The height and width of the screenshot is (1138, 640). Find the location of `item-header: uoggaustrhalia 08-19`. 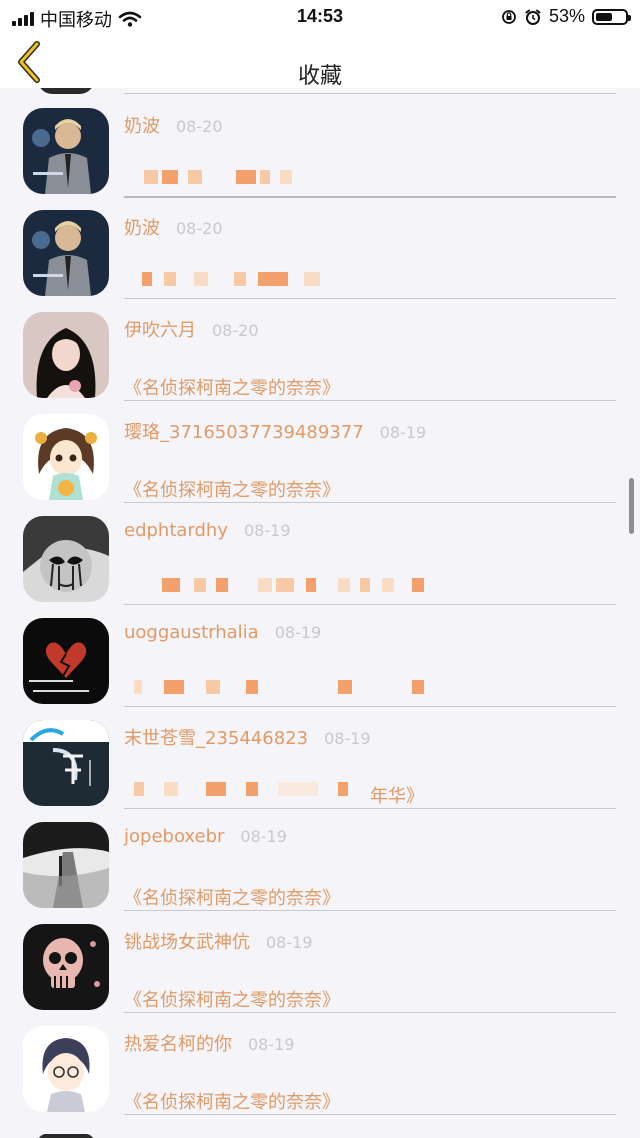

item-header: uoggaustrhalia 08-19 is located at coordinates (222, 632).